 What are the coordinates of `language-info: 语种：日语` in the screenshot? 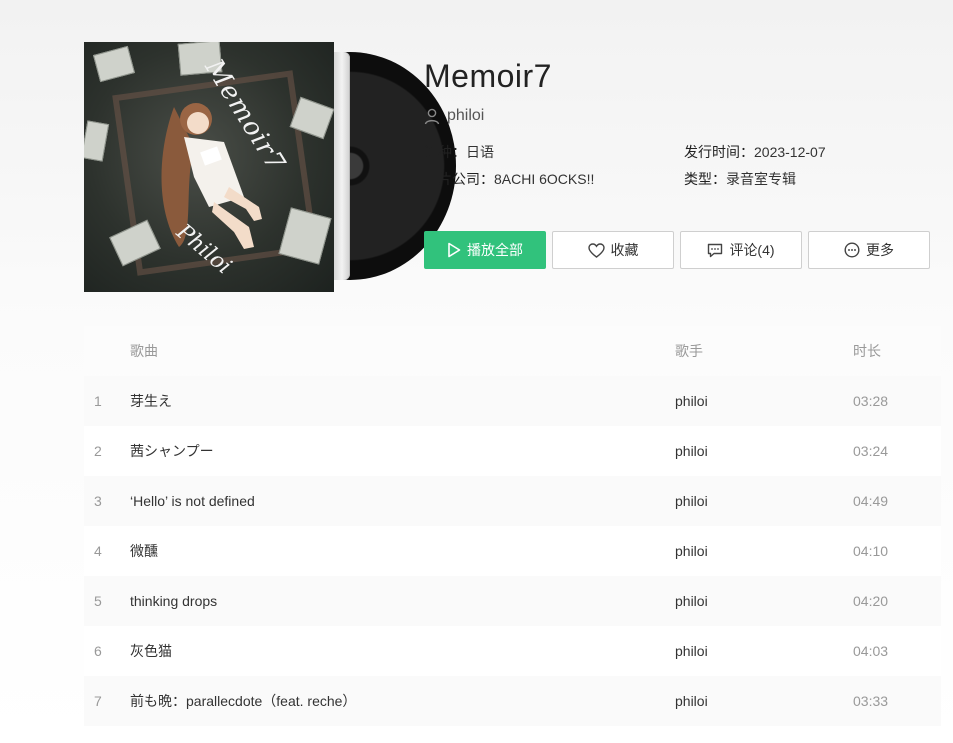 It's located at (459, 152).